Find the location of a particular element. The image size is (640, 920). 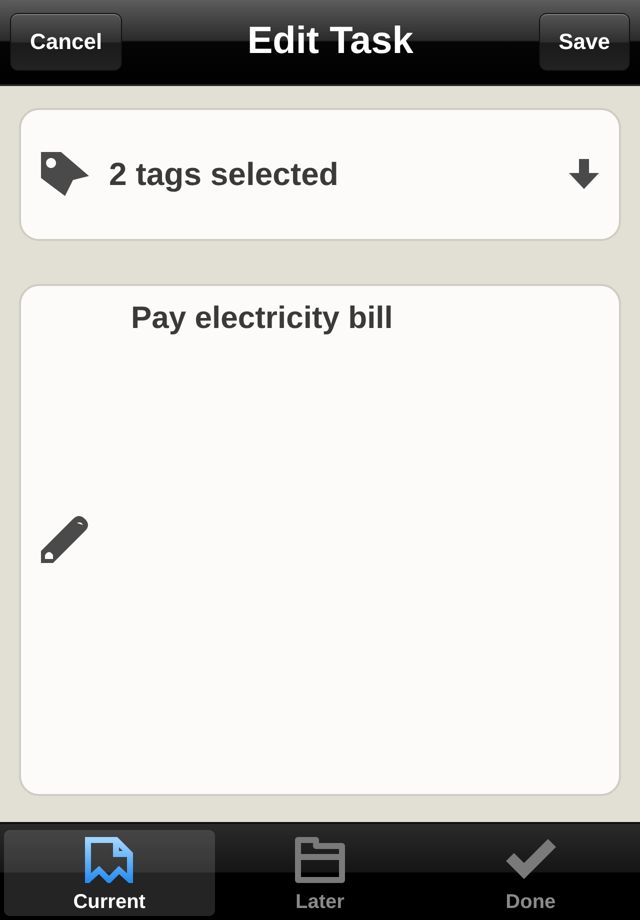

tag-icon is located at coordinates (65, 174).